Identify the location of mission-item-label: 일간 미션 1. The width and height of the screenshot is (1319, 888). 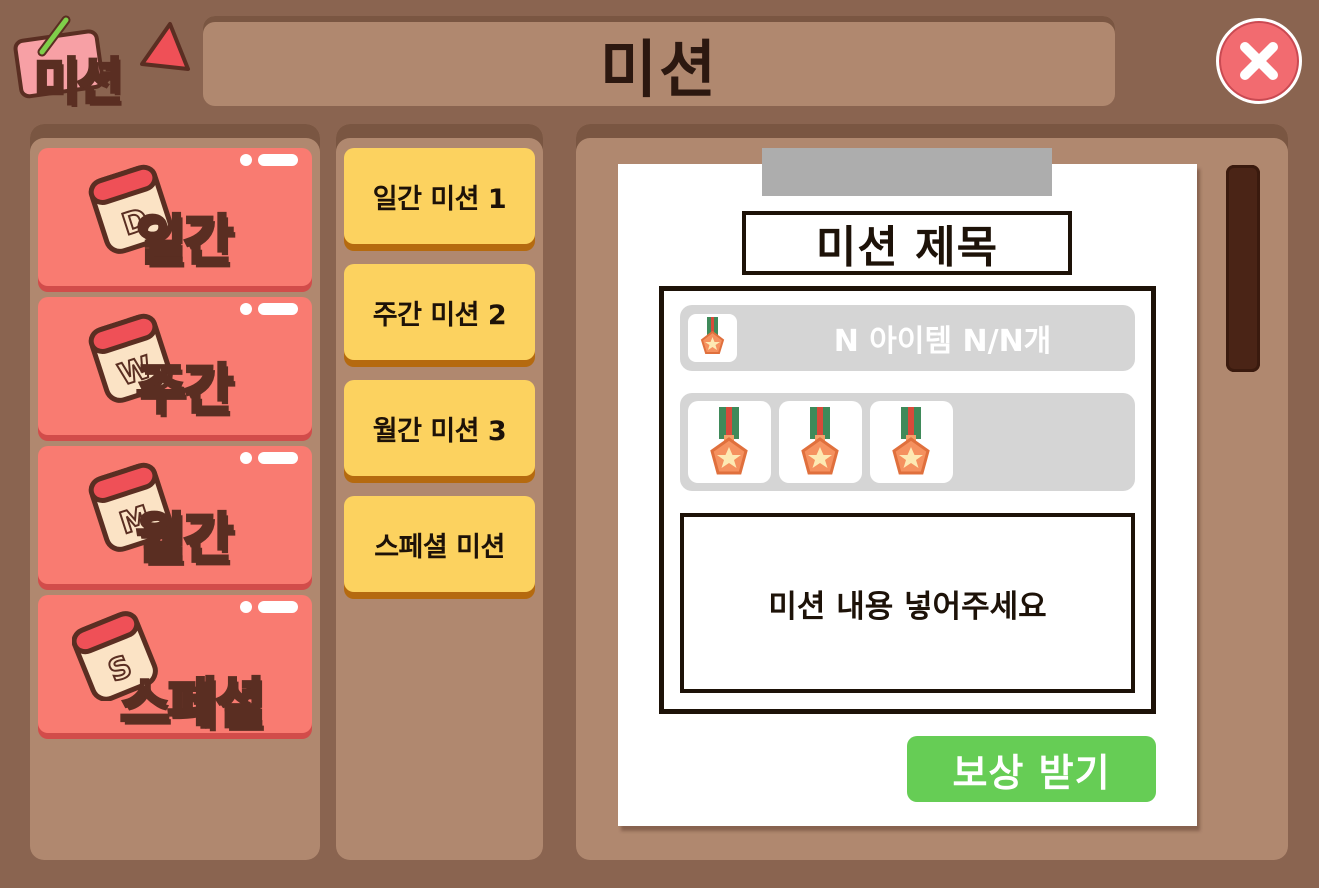
(439, 199).